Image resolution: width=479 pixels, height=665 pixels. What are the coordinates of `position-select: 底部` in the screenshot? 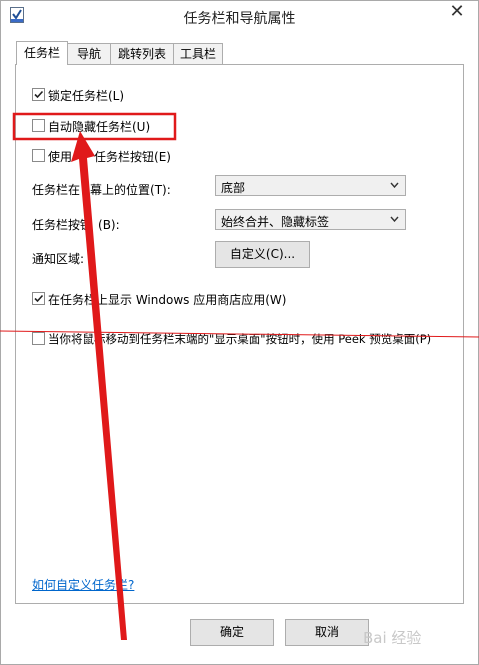 It's located at (310, 185).